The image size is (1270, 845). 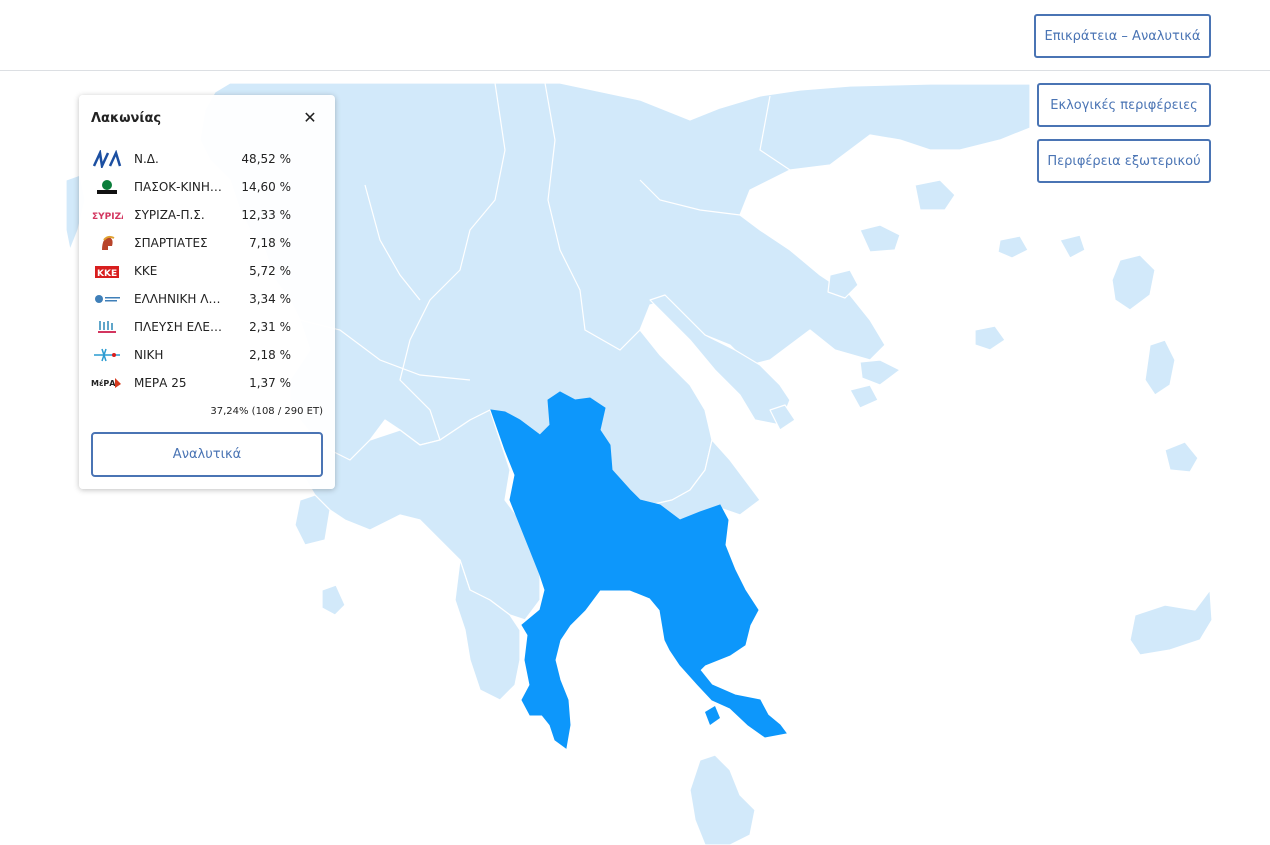 What do you see at coordinates (880, 372) in the screenshot?
I see `island-andros` at bounding box center [880, 372].